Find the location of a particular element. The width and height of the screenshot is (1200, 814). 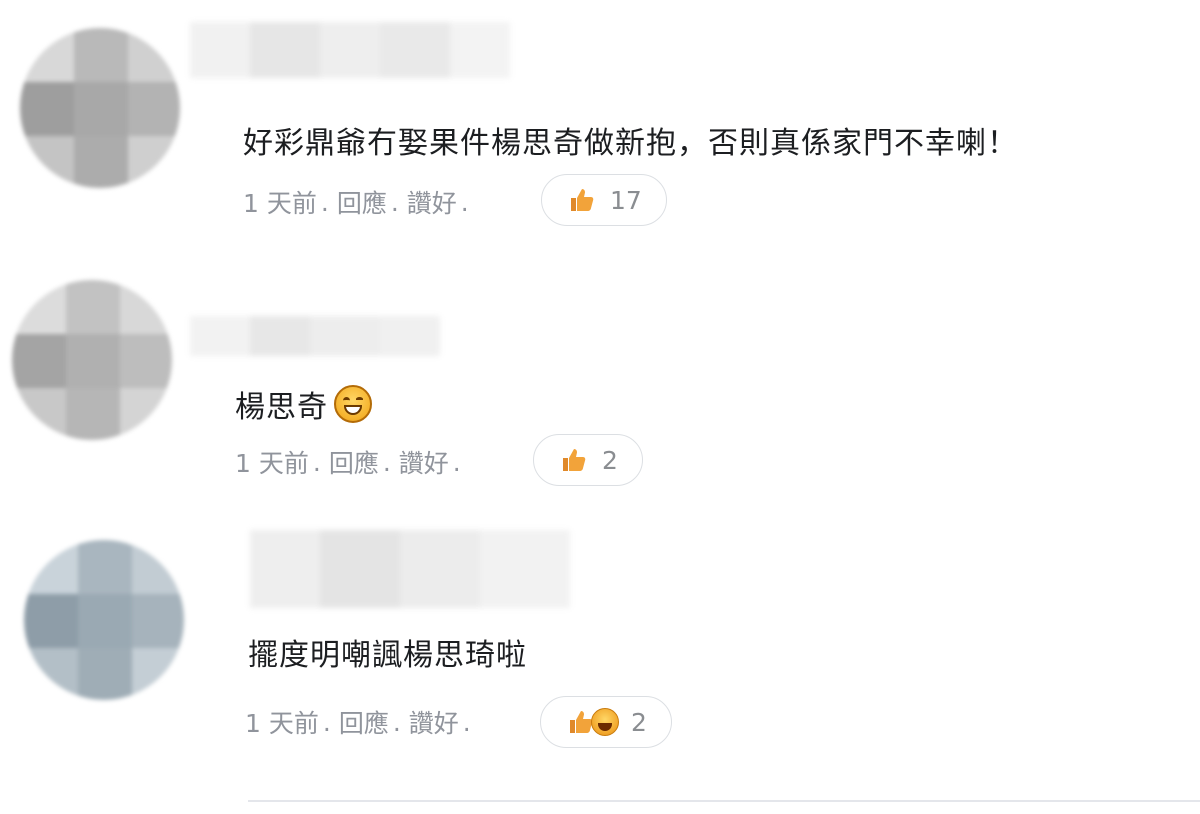

divider is located at coordinates (724, 801).